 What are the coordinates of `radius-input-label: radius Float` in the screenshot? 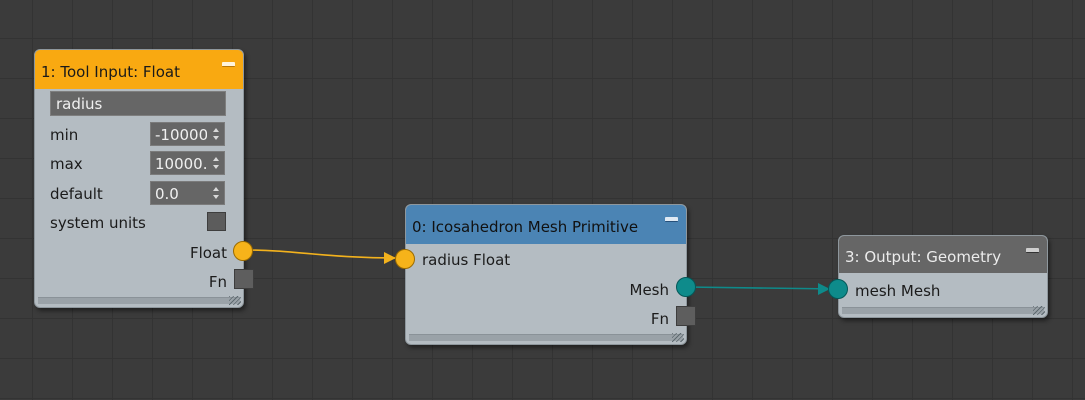 It's located at (466, 260).